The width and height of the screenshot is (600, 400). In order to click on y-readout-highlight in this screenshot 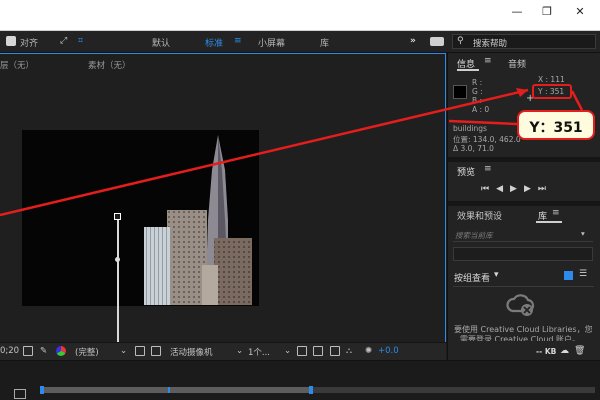, I will do `click(552, 91)`.